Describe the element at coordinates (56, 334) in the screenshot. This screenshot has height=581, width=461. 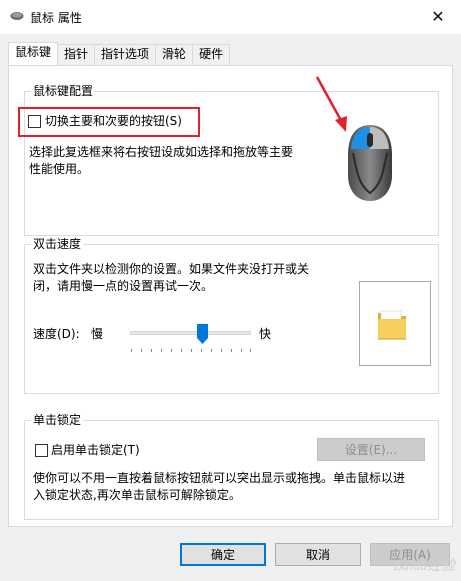
I see `speed-label: 速度(D):` at that location.